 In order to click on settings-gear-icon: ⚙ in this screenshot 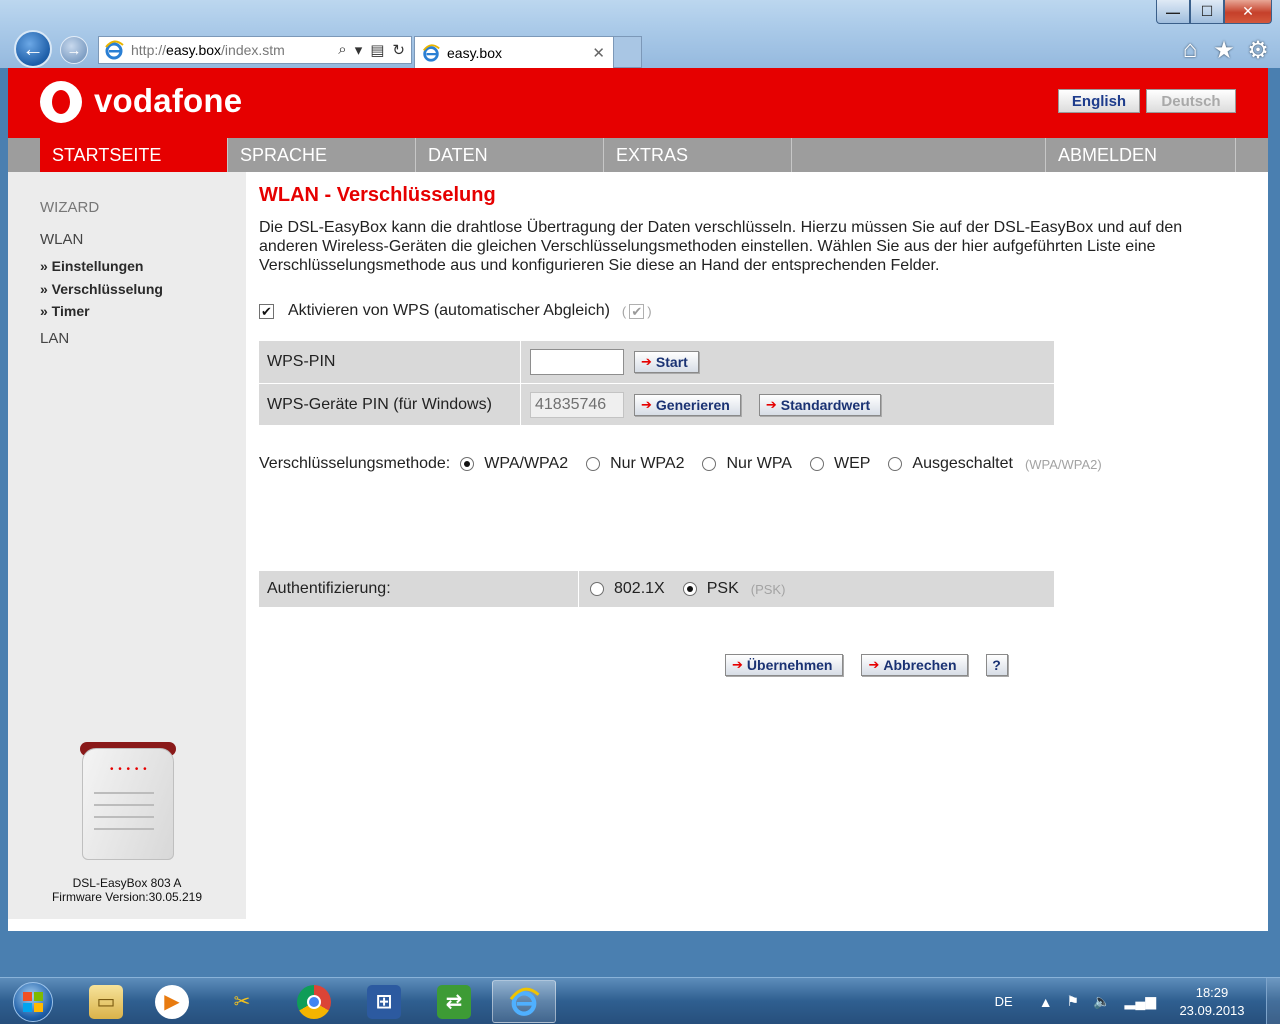, I will do `click(1258, 50)`.